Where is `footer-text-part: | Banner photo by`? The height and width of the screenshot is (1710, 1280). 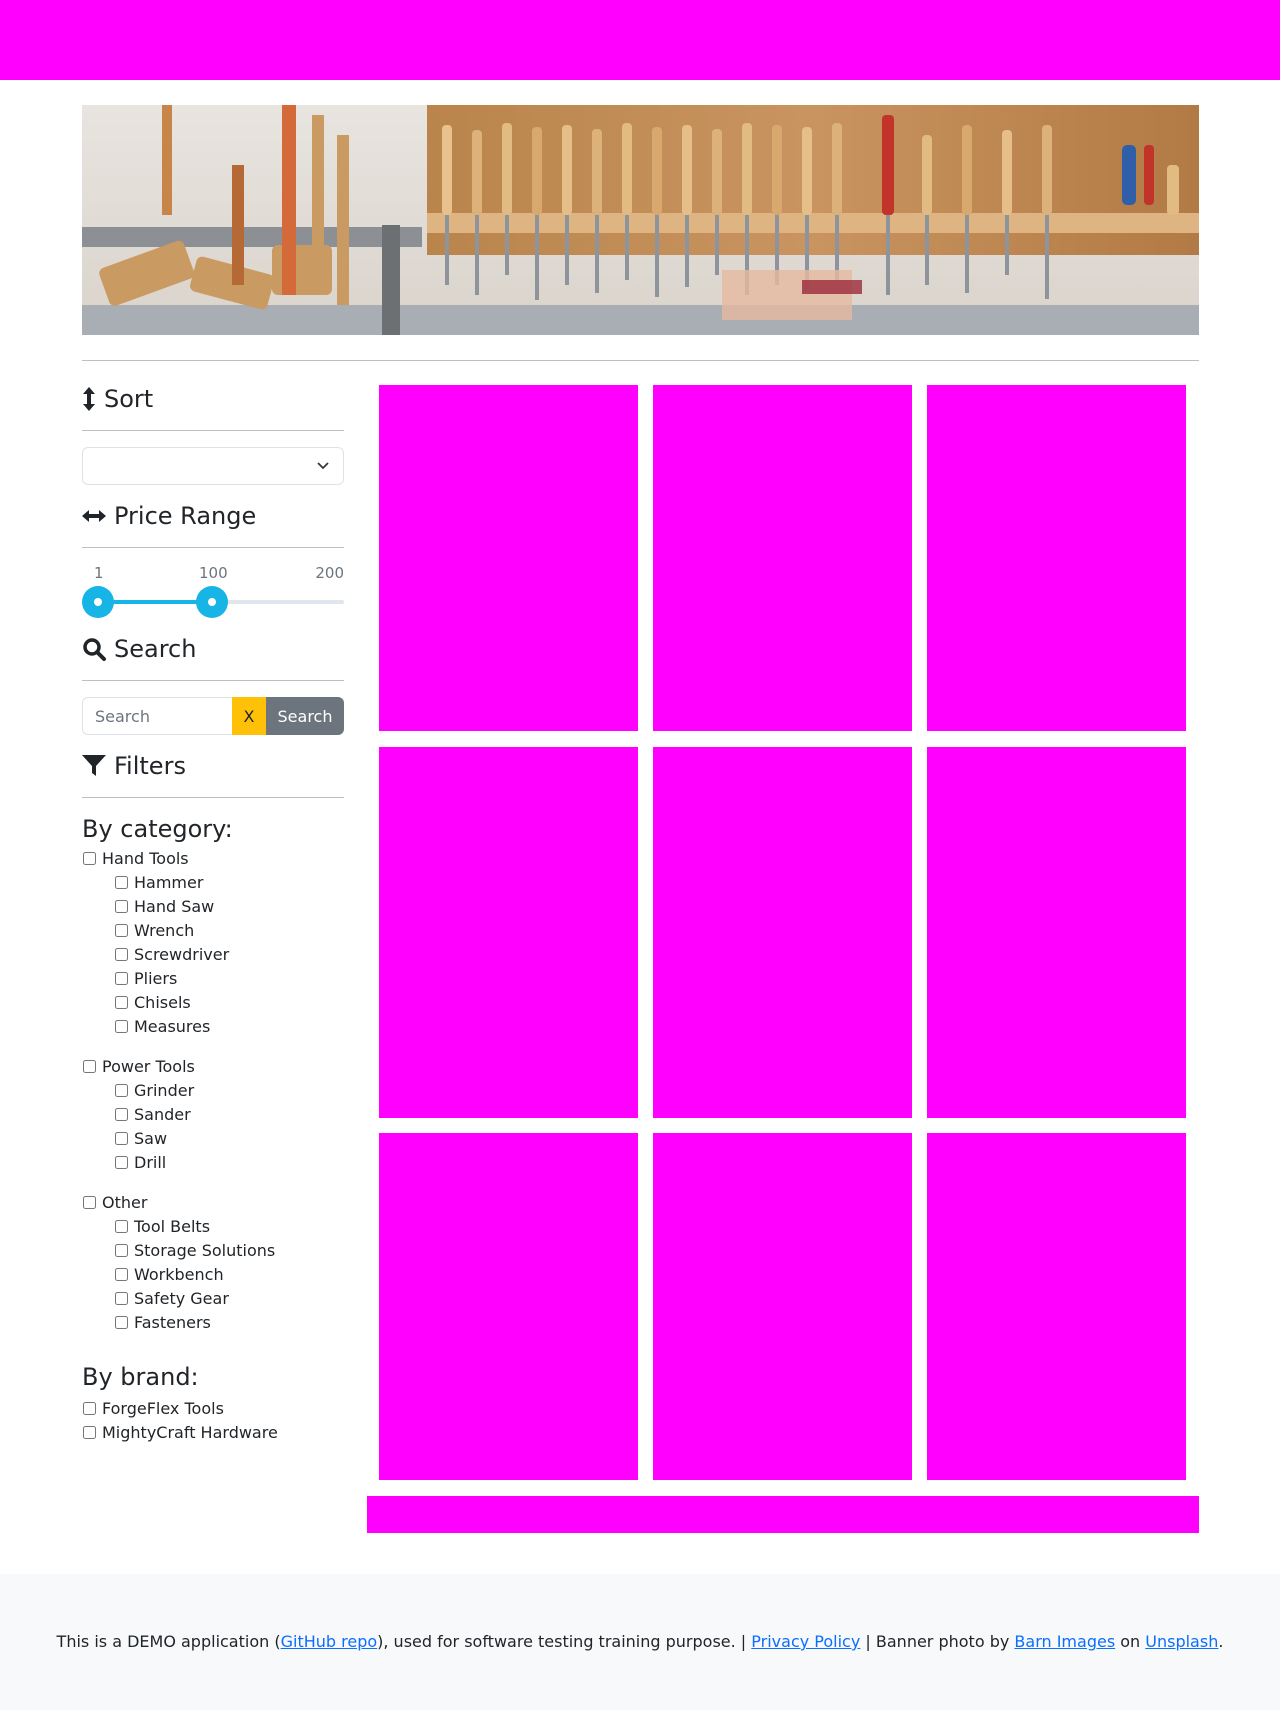 footer-text-part: | Banner photo by is located at coordinates (937, 1641).